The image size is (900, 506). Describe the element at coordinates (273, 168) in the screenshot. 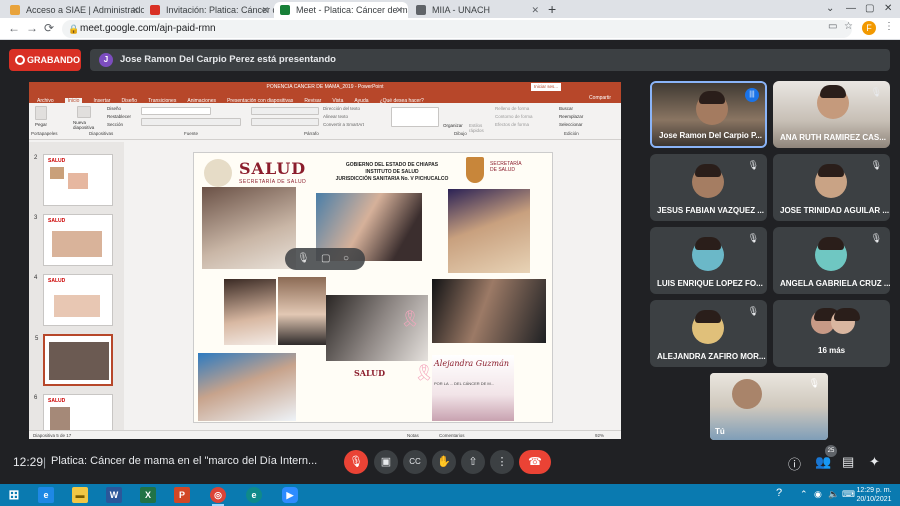

I see `salud-logo: SALUD` at that location.